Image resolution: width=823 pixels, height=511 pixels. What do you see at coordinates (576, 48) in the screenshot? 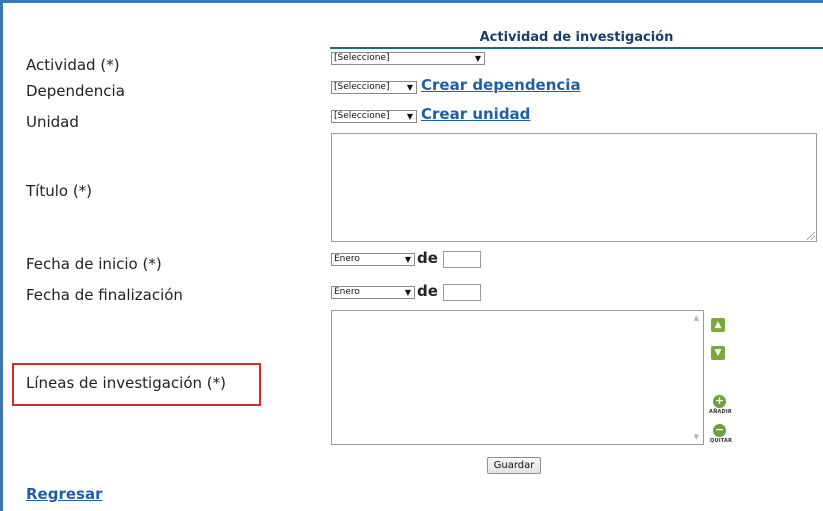
I see `section-divider` at bounding box center [576, 48].